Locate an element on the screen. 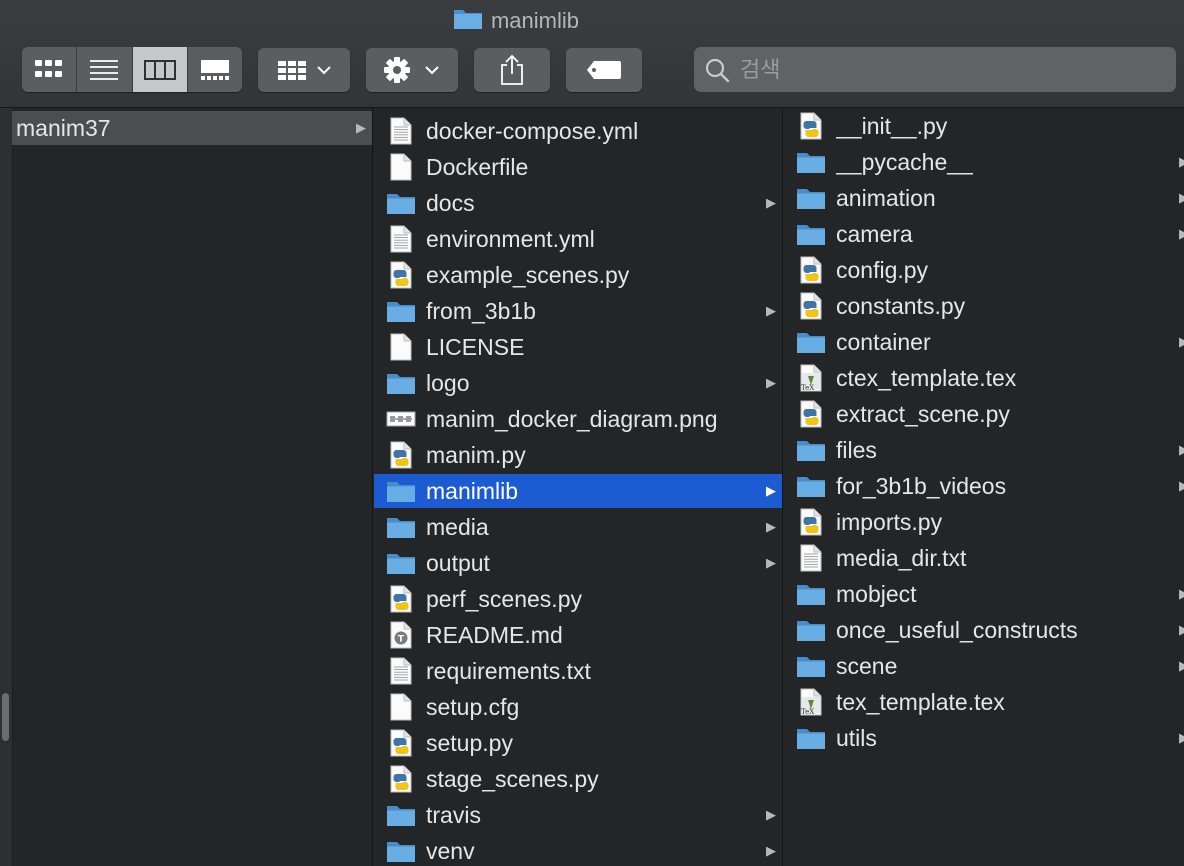 This screenshot has width=1184, height=866. gallery-view-button is located at coordinates (215, 69).